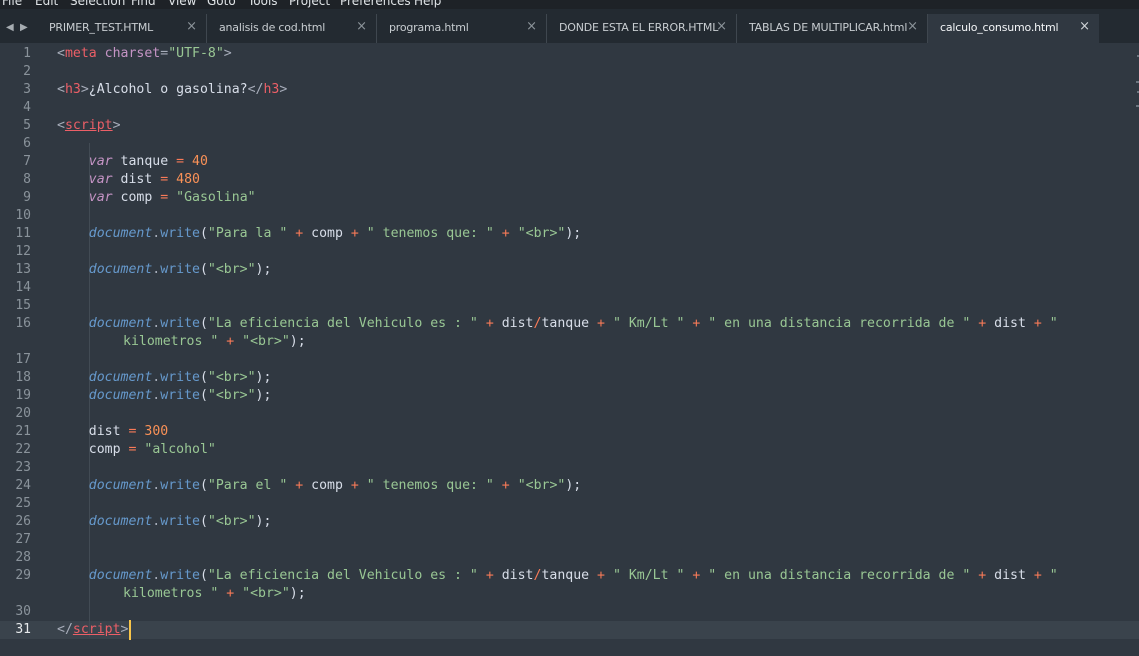 The width and height of the screenshot is (1139, 656). Describe the element at coordinates (24, 28) in the screenshot. I see `forward-arrow-icon: ▶` at that location.